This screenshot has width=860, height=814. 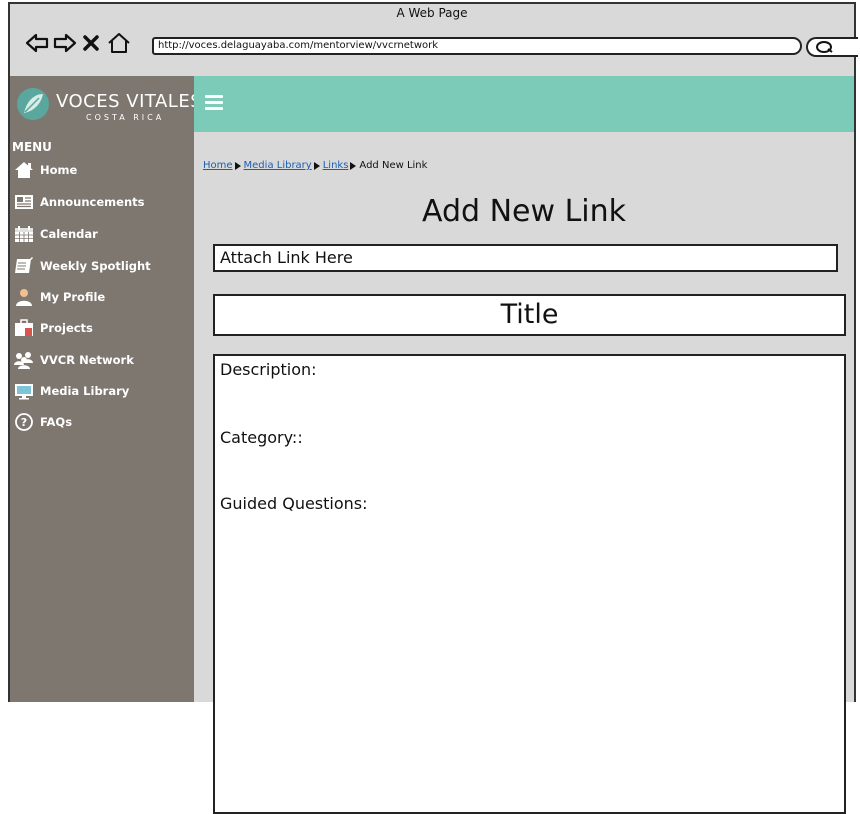 I want to click on menu-title: MENU, so click(x=32, y=147).